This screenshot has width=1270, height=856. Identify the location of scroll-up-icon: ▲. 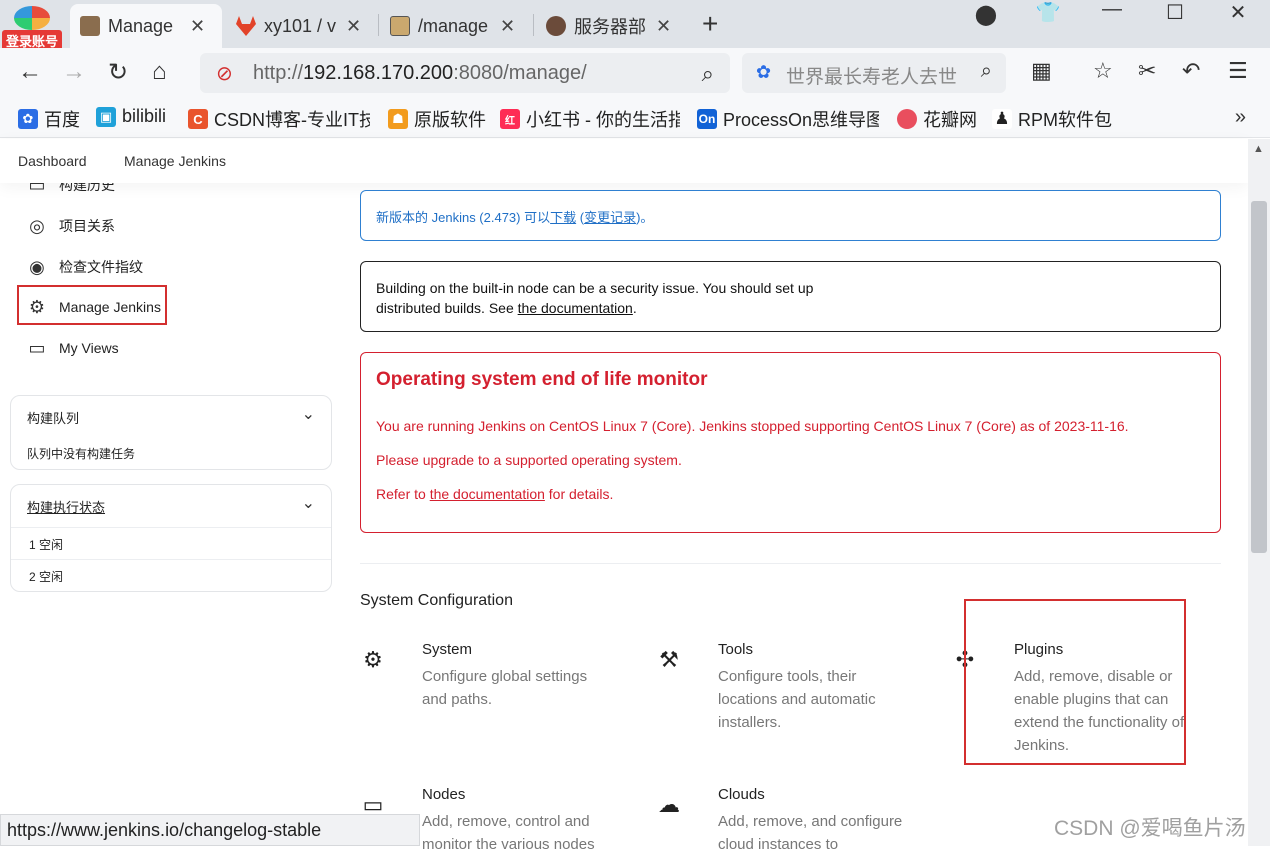
(1258, 149).